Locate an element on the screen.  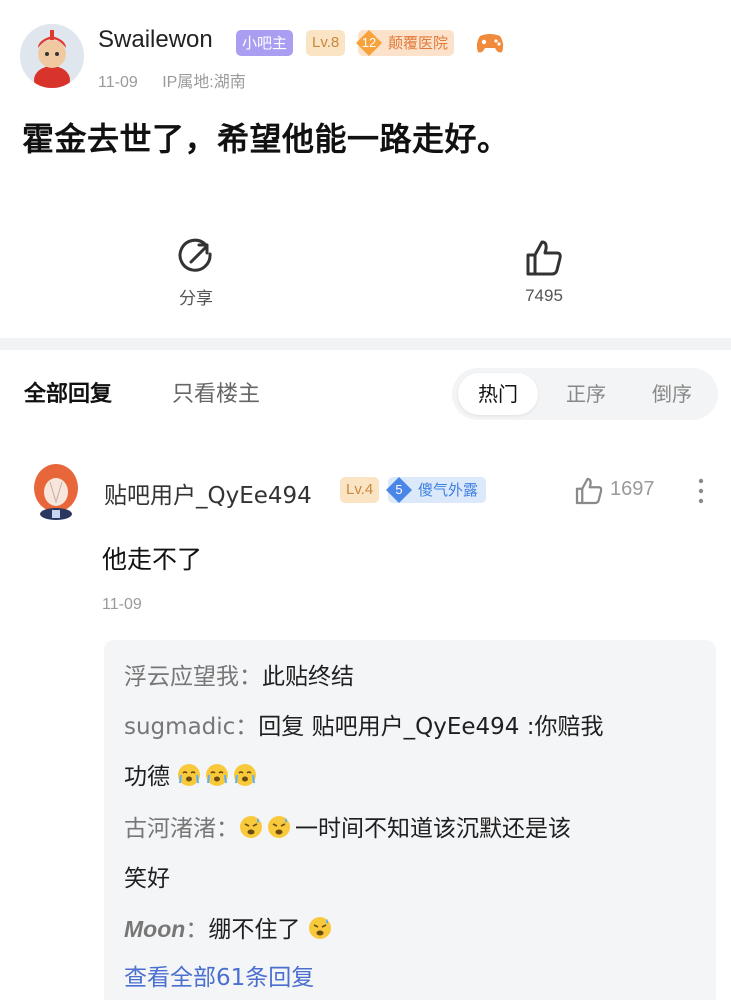
honor-badge: 12 颠覆医院 is located at coordinates (405, 43).